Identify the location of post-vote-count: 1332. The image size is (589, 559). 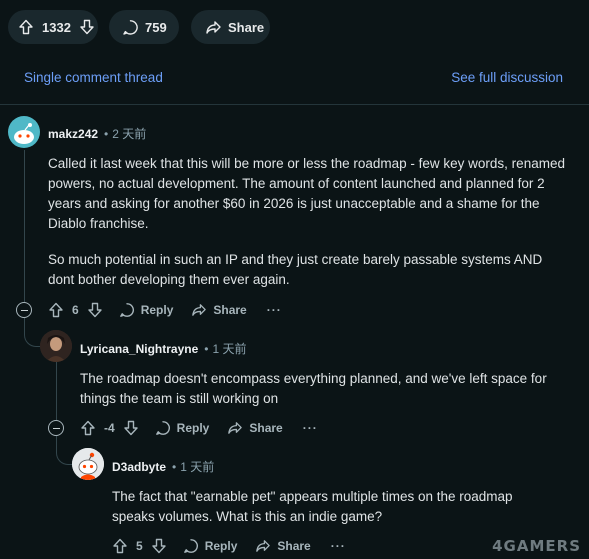
(56, 27).